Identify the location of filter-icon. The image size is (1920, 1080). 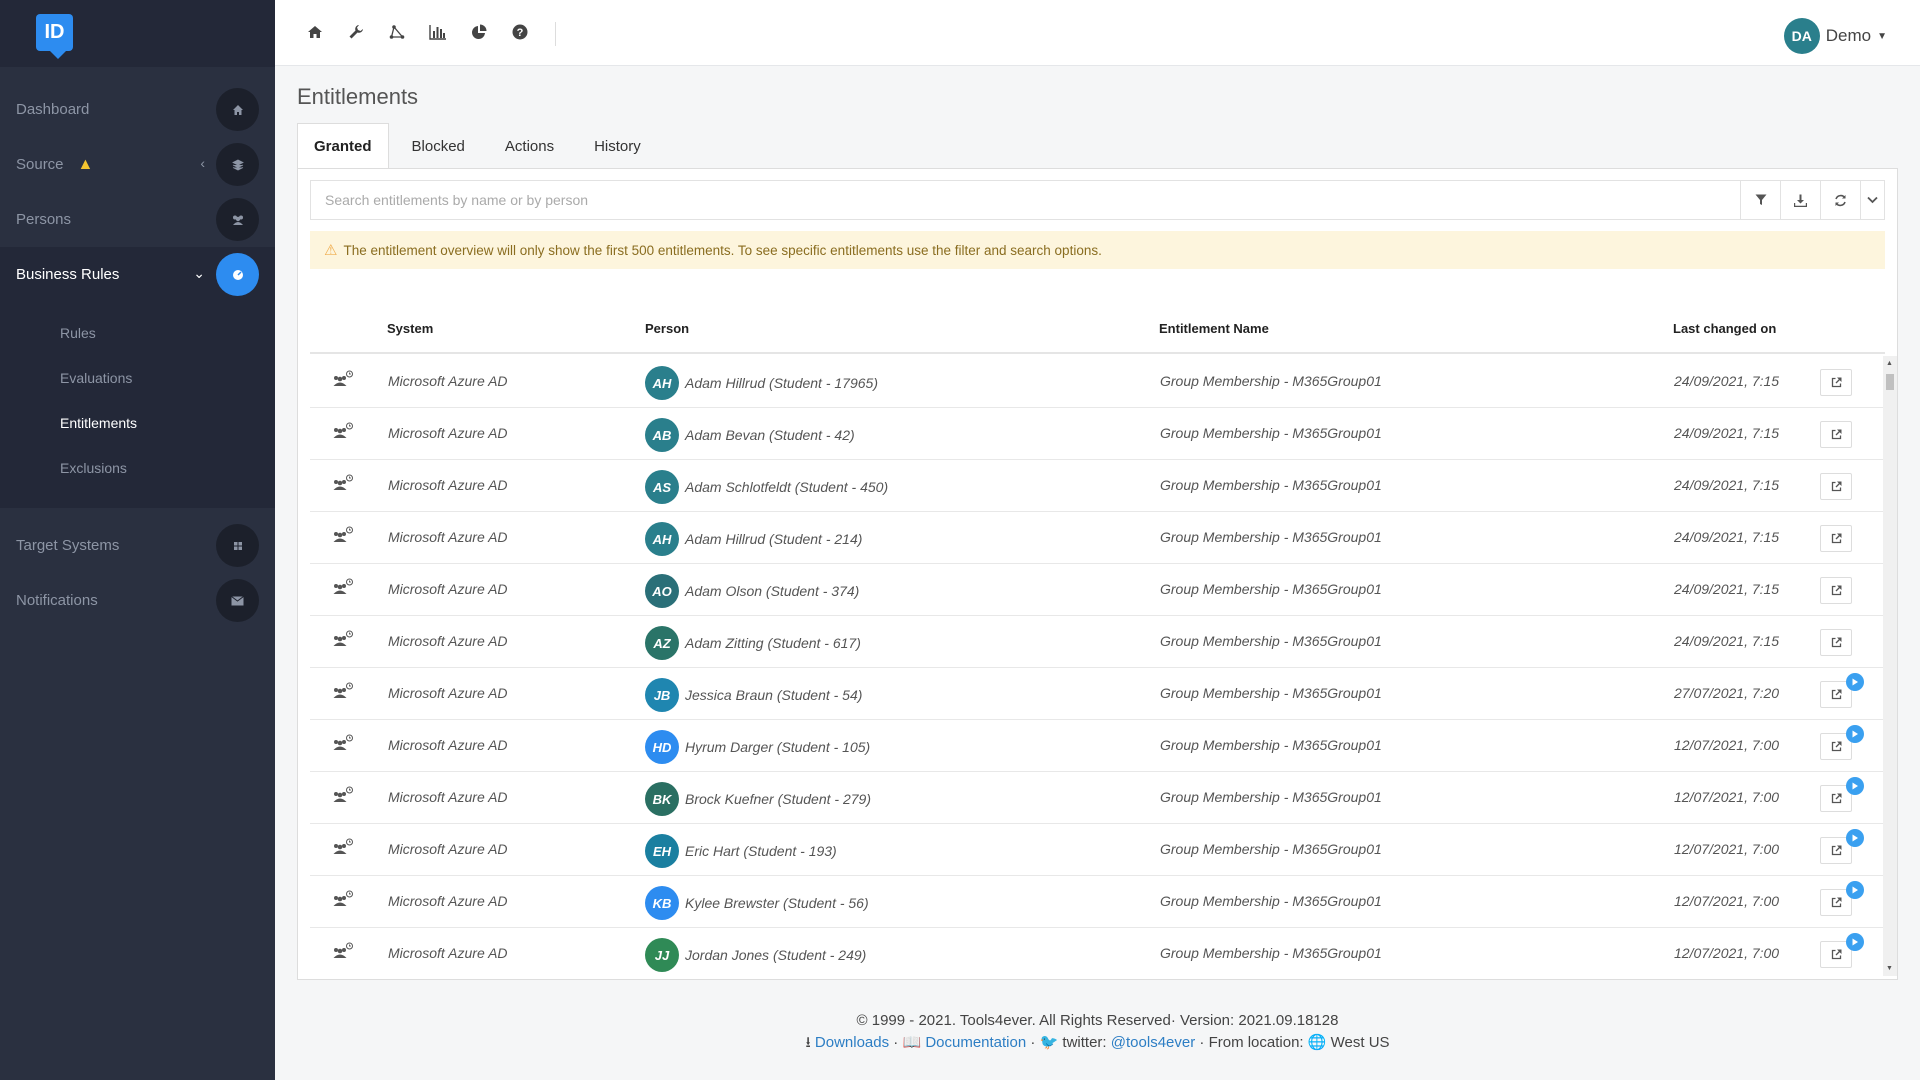
(1760, 199).